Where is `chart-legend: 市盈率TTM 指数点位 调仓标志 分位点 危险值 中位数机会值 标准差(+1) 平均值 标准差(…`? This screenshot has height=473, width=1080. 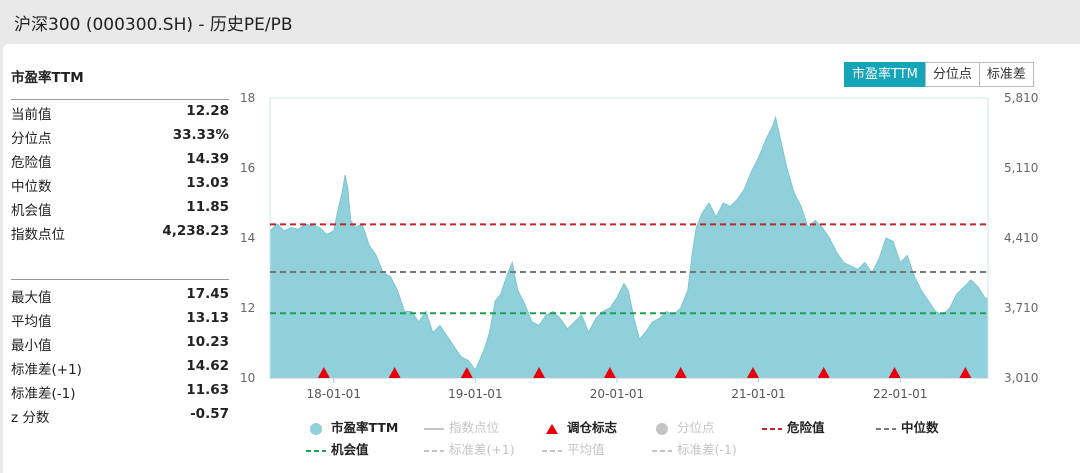 chart-legend: 市盈率TTM 指数点位 调仓标志 分位点 危险值 中位数机会值 标准差(+1) 平均值 标准差(… is located at coordinates (665, 441).